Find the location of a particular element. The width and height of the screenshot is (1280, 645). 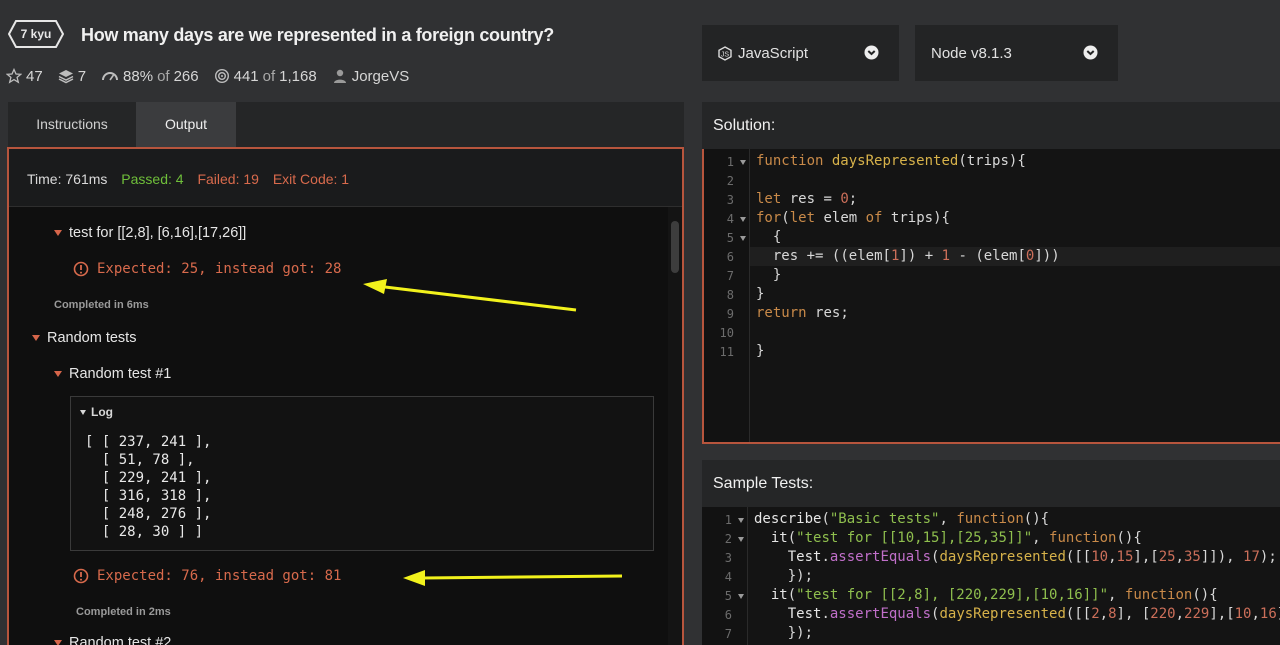

author-stat: JorgeVS is located at coordinates (371, 76).